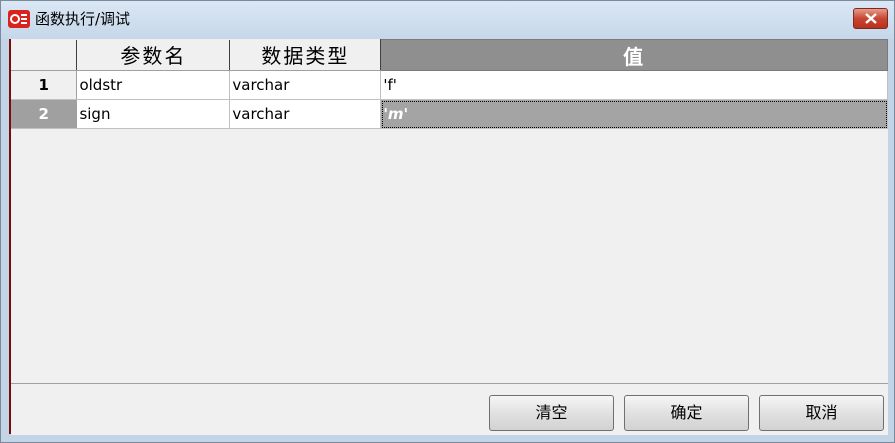 This screenshot has height=443, width=895. What do you see at coordinates (551, 413) in the screenshot?
I see `clear-button: 清空` at bounding box center [551, 413].